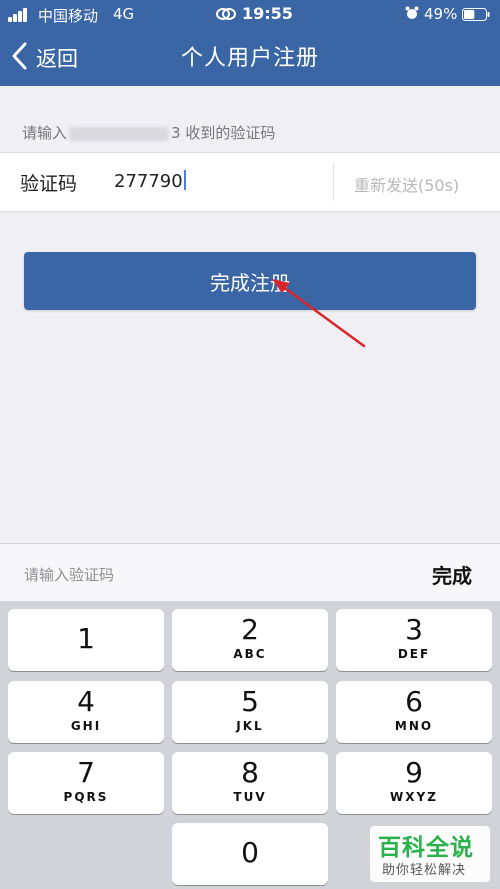 Image resolution: width=500 pixels, height=889 pixels. I want to click on complete-registration-button: 完成注册, so click(250, 281).